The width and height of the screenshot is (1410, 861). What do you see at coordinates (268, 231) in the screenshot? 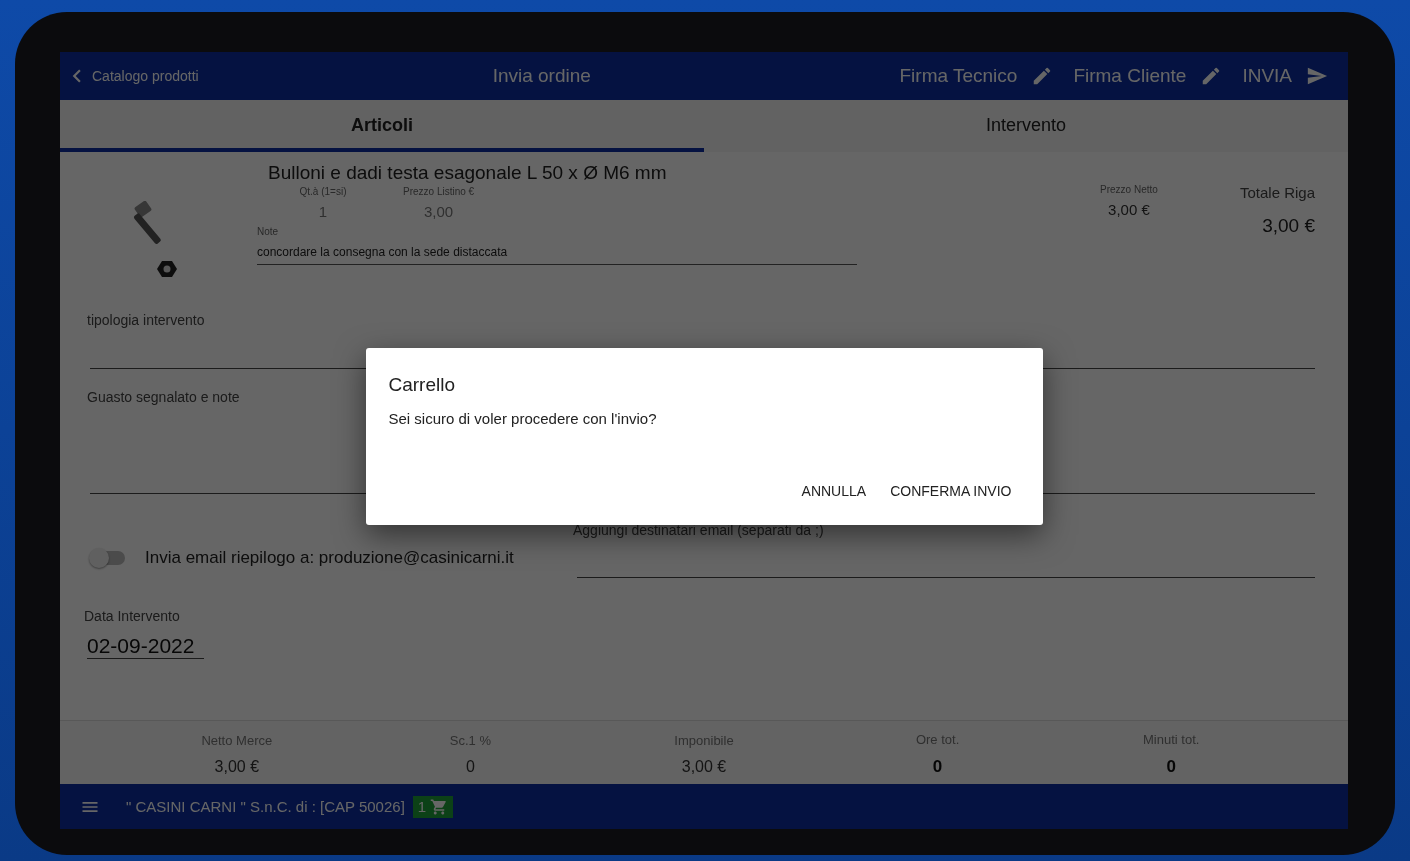
I see `note-label: Note` at bounding box center [268, 231].